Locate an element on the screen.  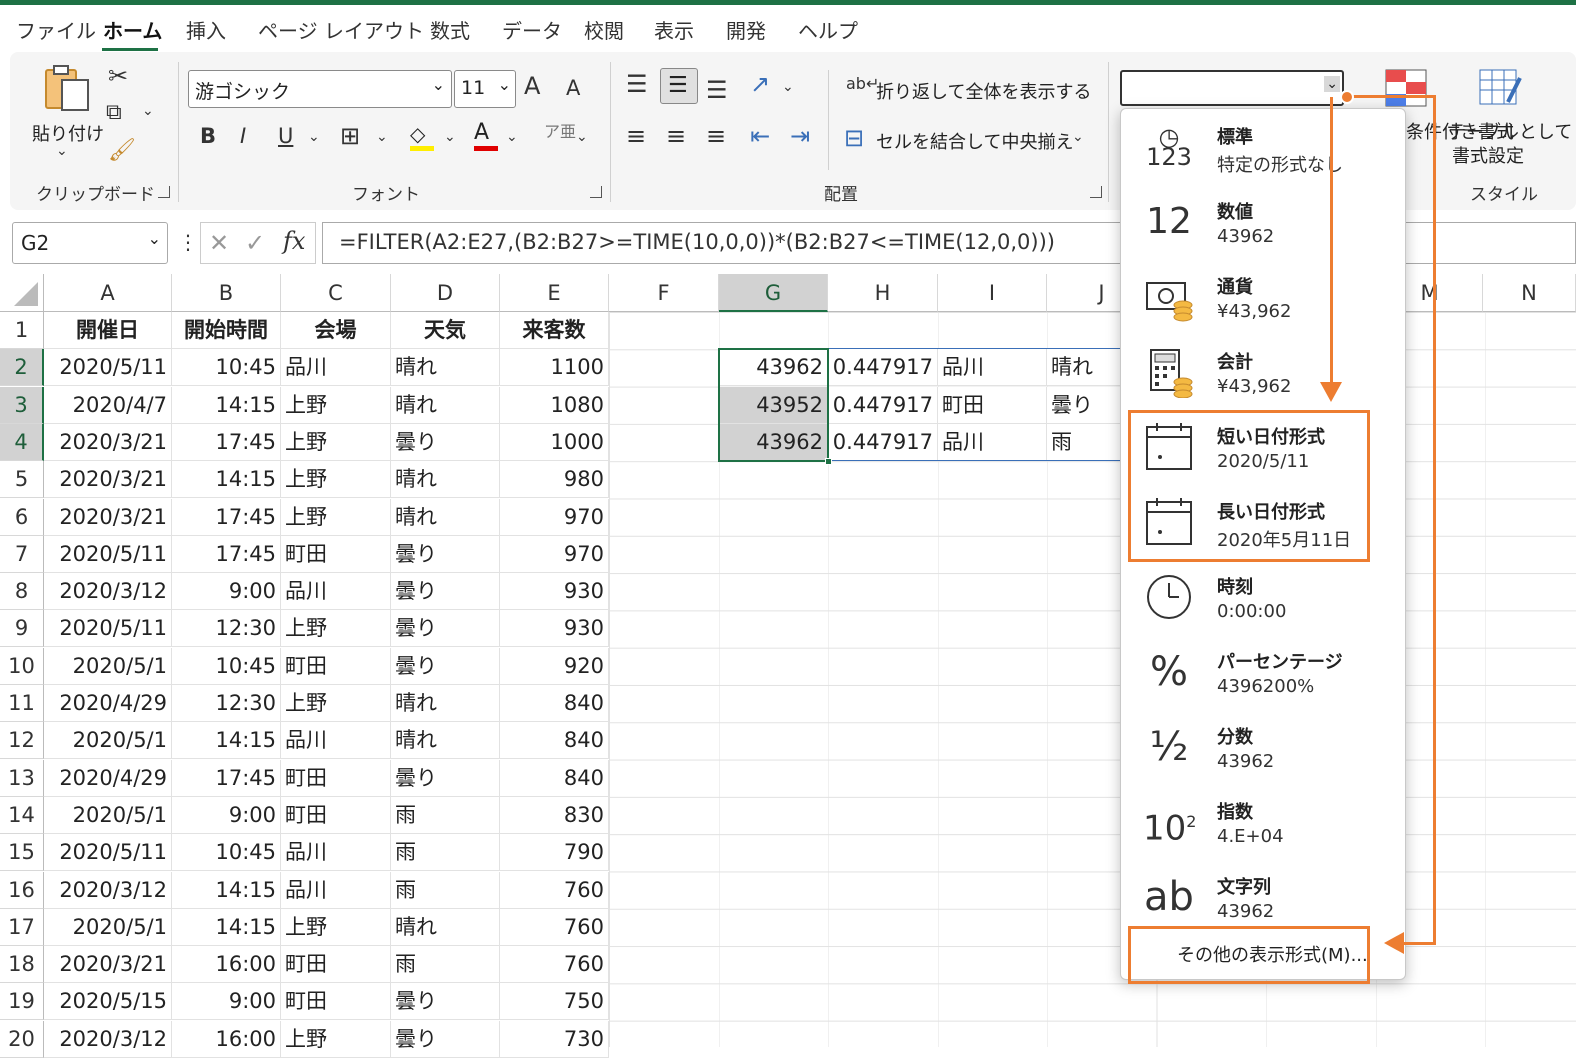
header-cell: 開催日 is located at coordinates (108, 330).